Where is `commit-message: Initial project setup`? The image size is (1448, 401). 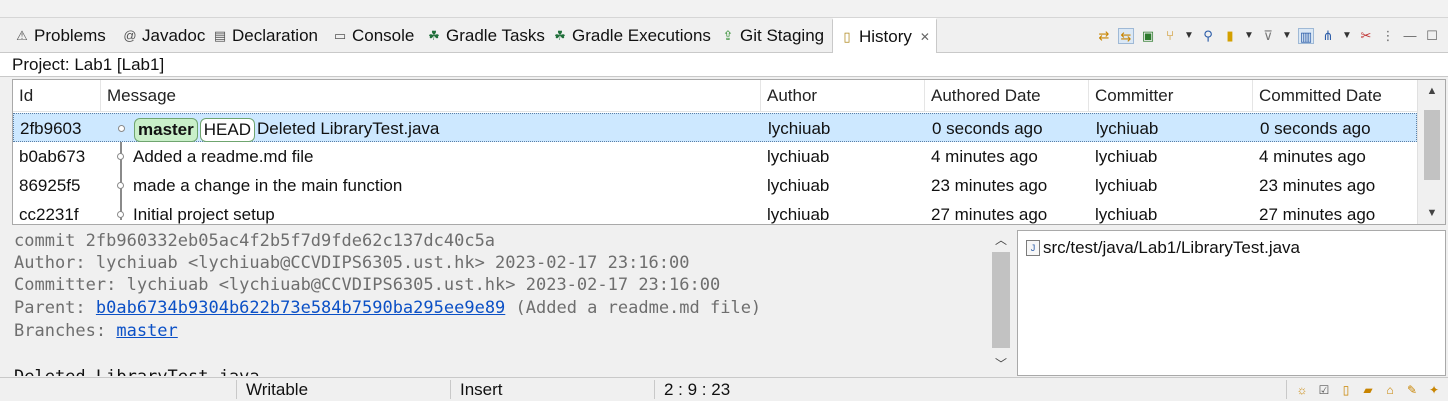 commit-message: Initial project setup is located at coordinates (204, 214).